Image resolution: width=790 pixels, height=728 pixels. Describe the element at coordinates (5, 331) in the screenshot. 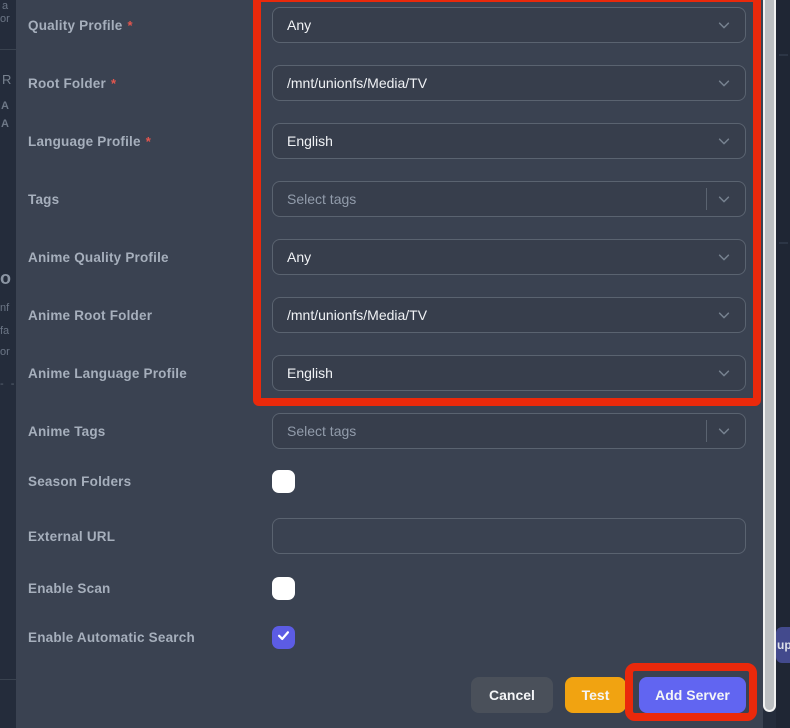

I see `backdrop-text-fragment: fa` at that location.